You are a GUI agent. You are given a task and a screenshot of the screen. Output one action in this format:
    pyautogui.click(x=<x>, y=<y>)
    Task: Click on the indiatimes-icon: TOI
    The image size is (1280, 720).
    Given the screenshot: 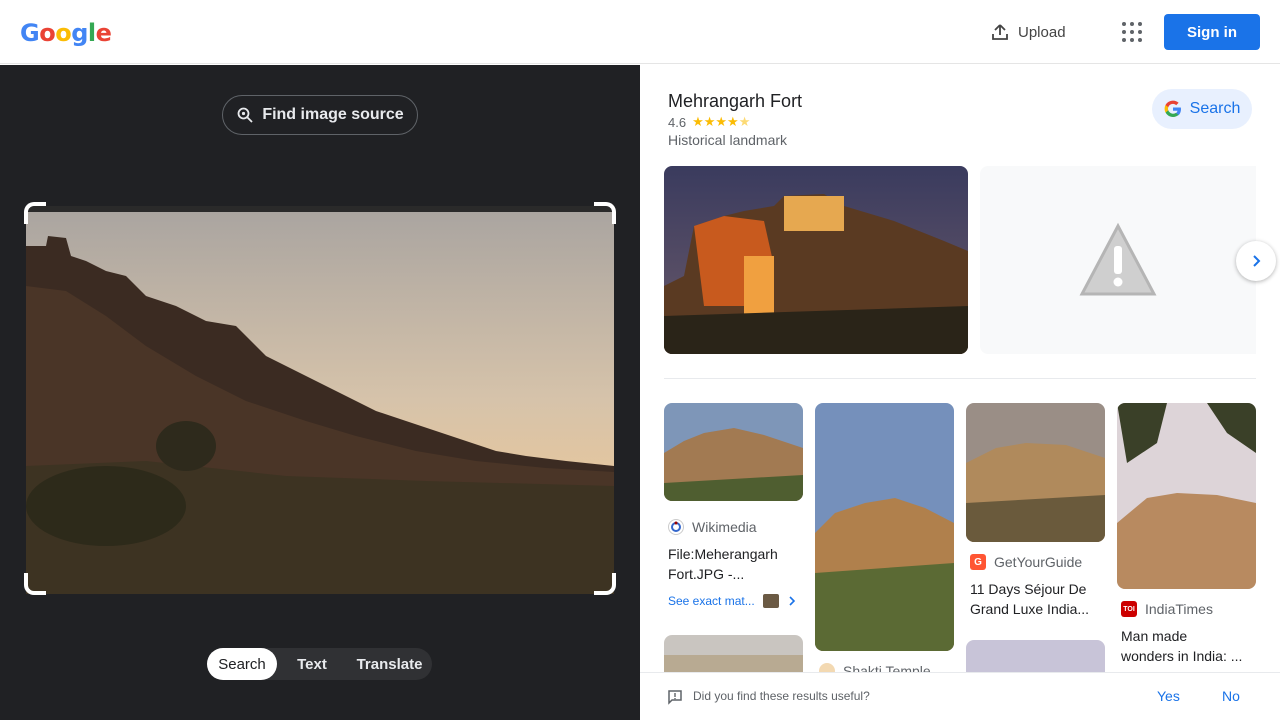 What is the action you would take?
    pyautogui.click(x=1129, y=609)
    